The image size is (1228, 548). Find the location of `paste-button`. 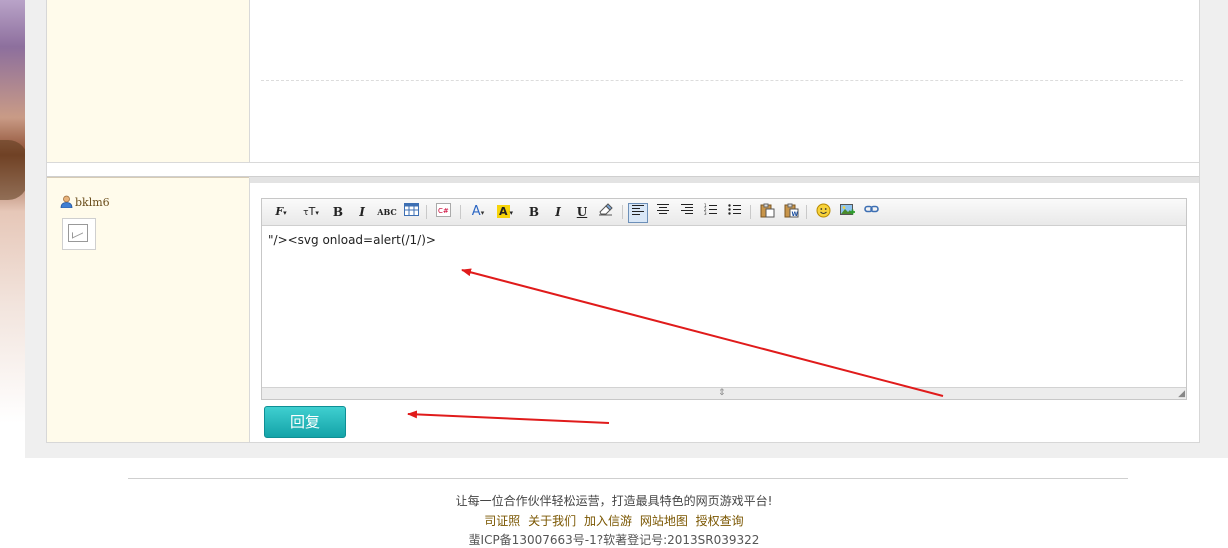

paste-button is located at coordinates (767, 212).